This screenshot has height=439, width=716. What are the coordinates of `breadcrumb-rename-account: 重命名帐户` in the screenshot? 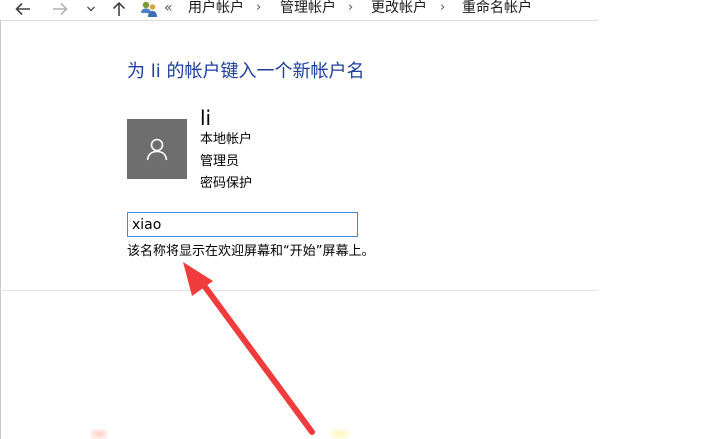 It's located at (497, 8).